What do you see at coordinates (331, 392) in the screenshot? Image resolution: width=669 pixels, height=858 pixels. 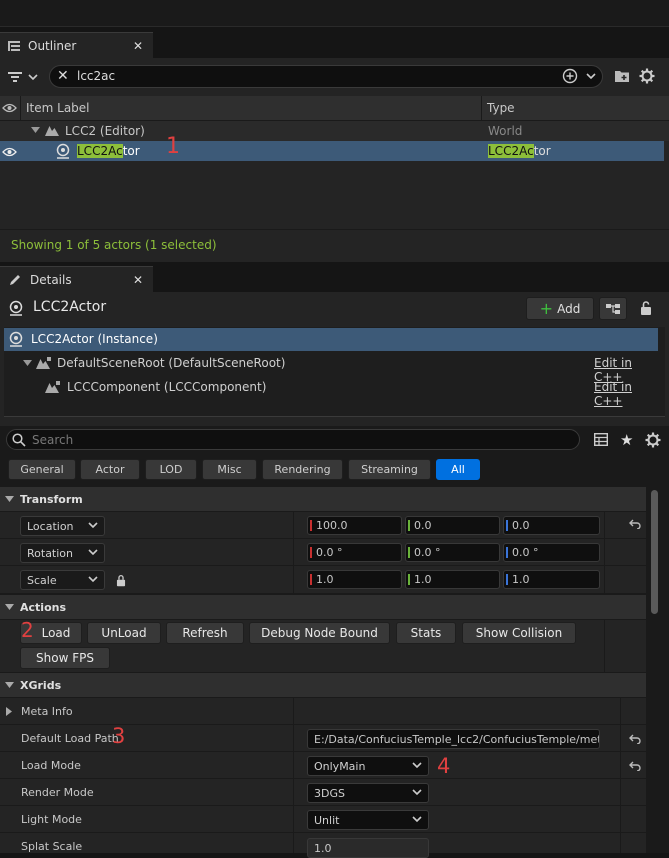 I see `component-row-lcc: LCCComponent (LCCComponent) Edit in C++` at bounding box center [331, 392].